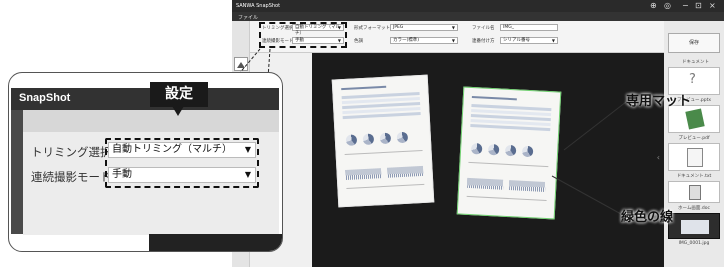 Image resolution: width=724 pixels, height=267 pixels. I want to click on zoom-app-title: SnapShot, so click(45, 98).